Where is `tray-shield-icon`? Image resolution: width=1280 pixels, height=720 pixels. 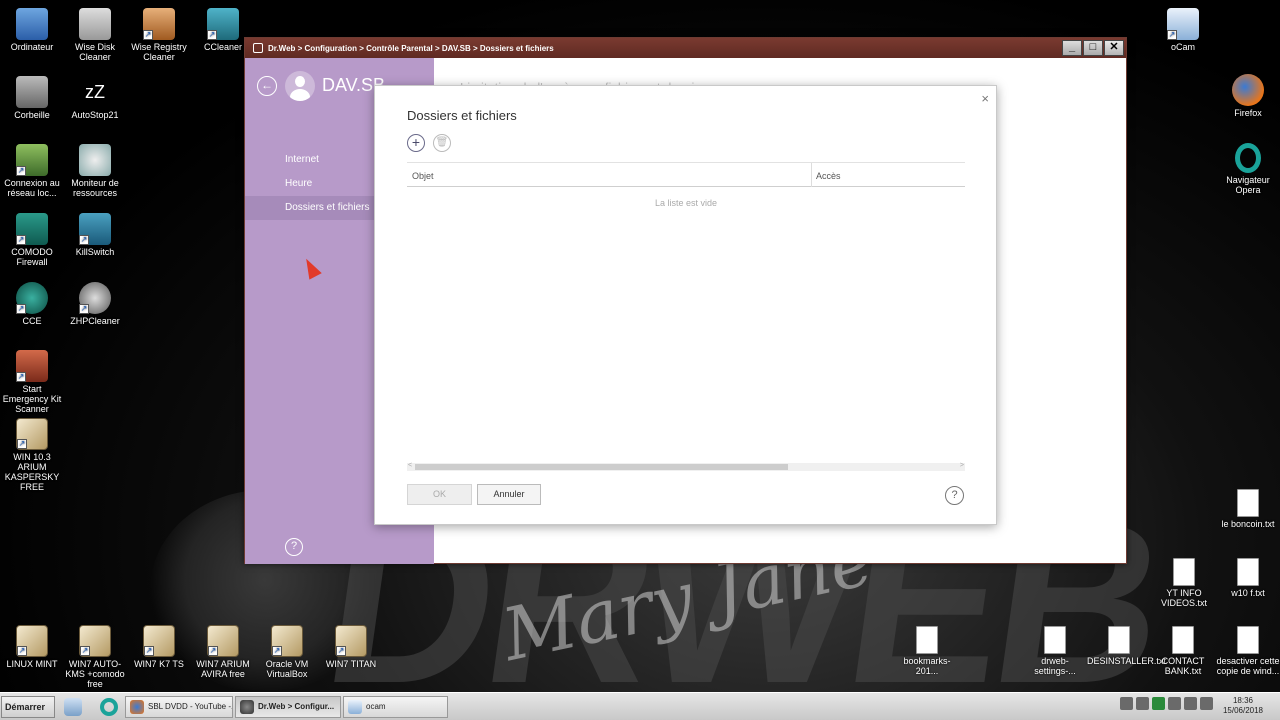 tray-shield-icon is located at coordinates (1158, 703).